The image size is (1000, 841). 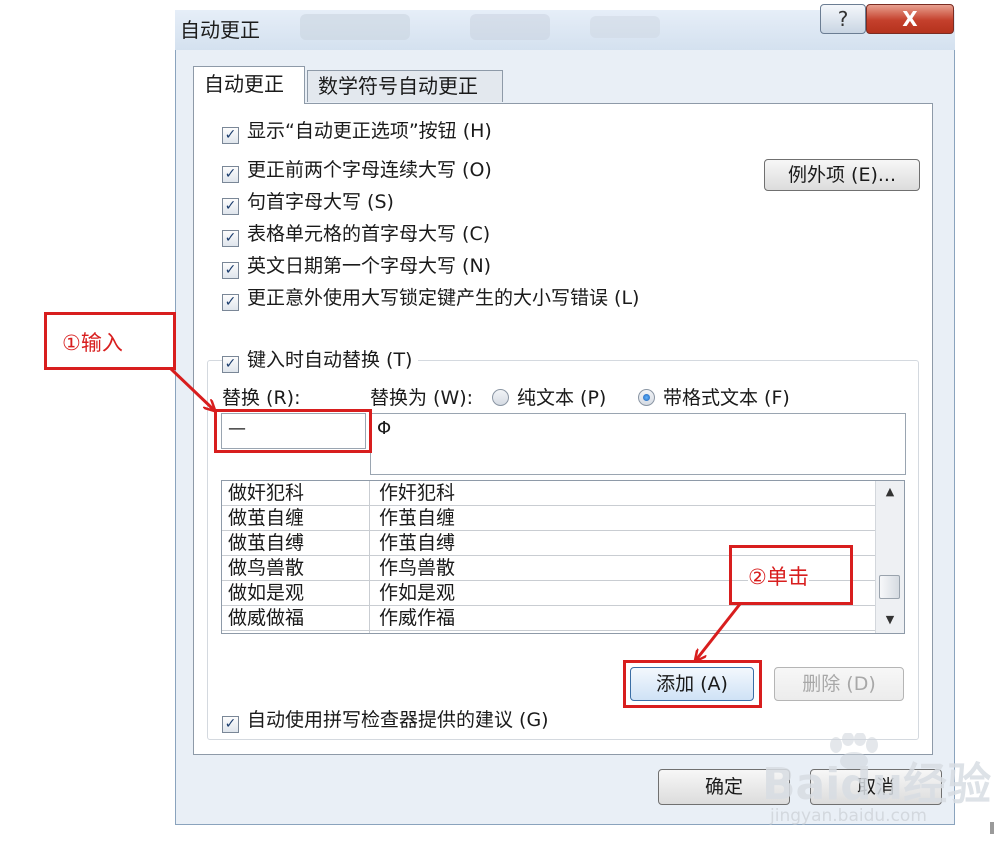 I want to click on corner-mark, so click(x=992, y=828).